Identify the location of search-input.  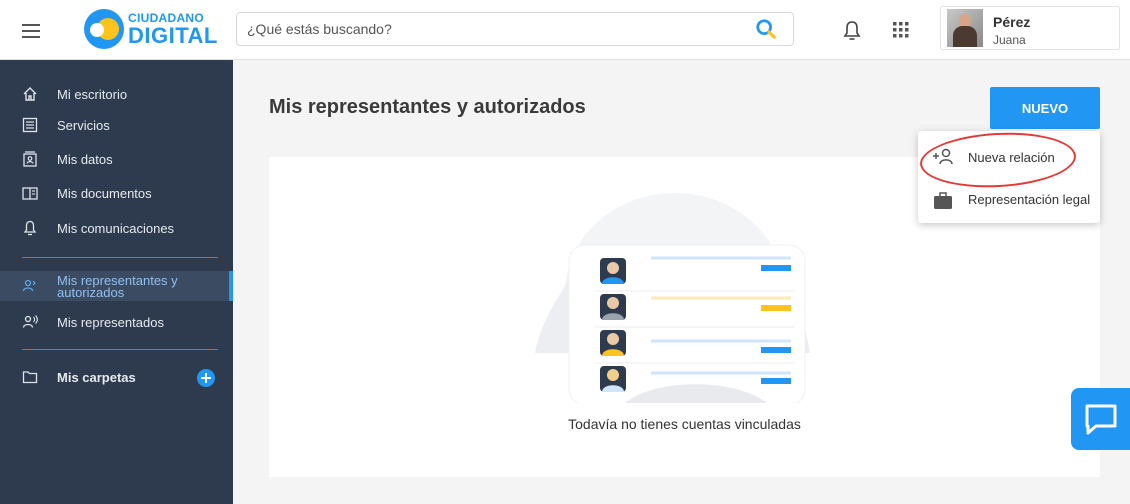
(497, 29).